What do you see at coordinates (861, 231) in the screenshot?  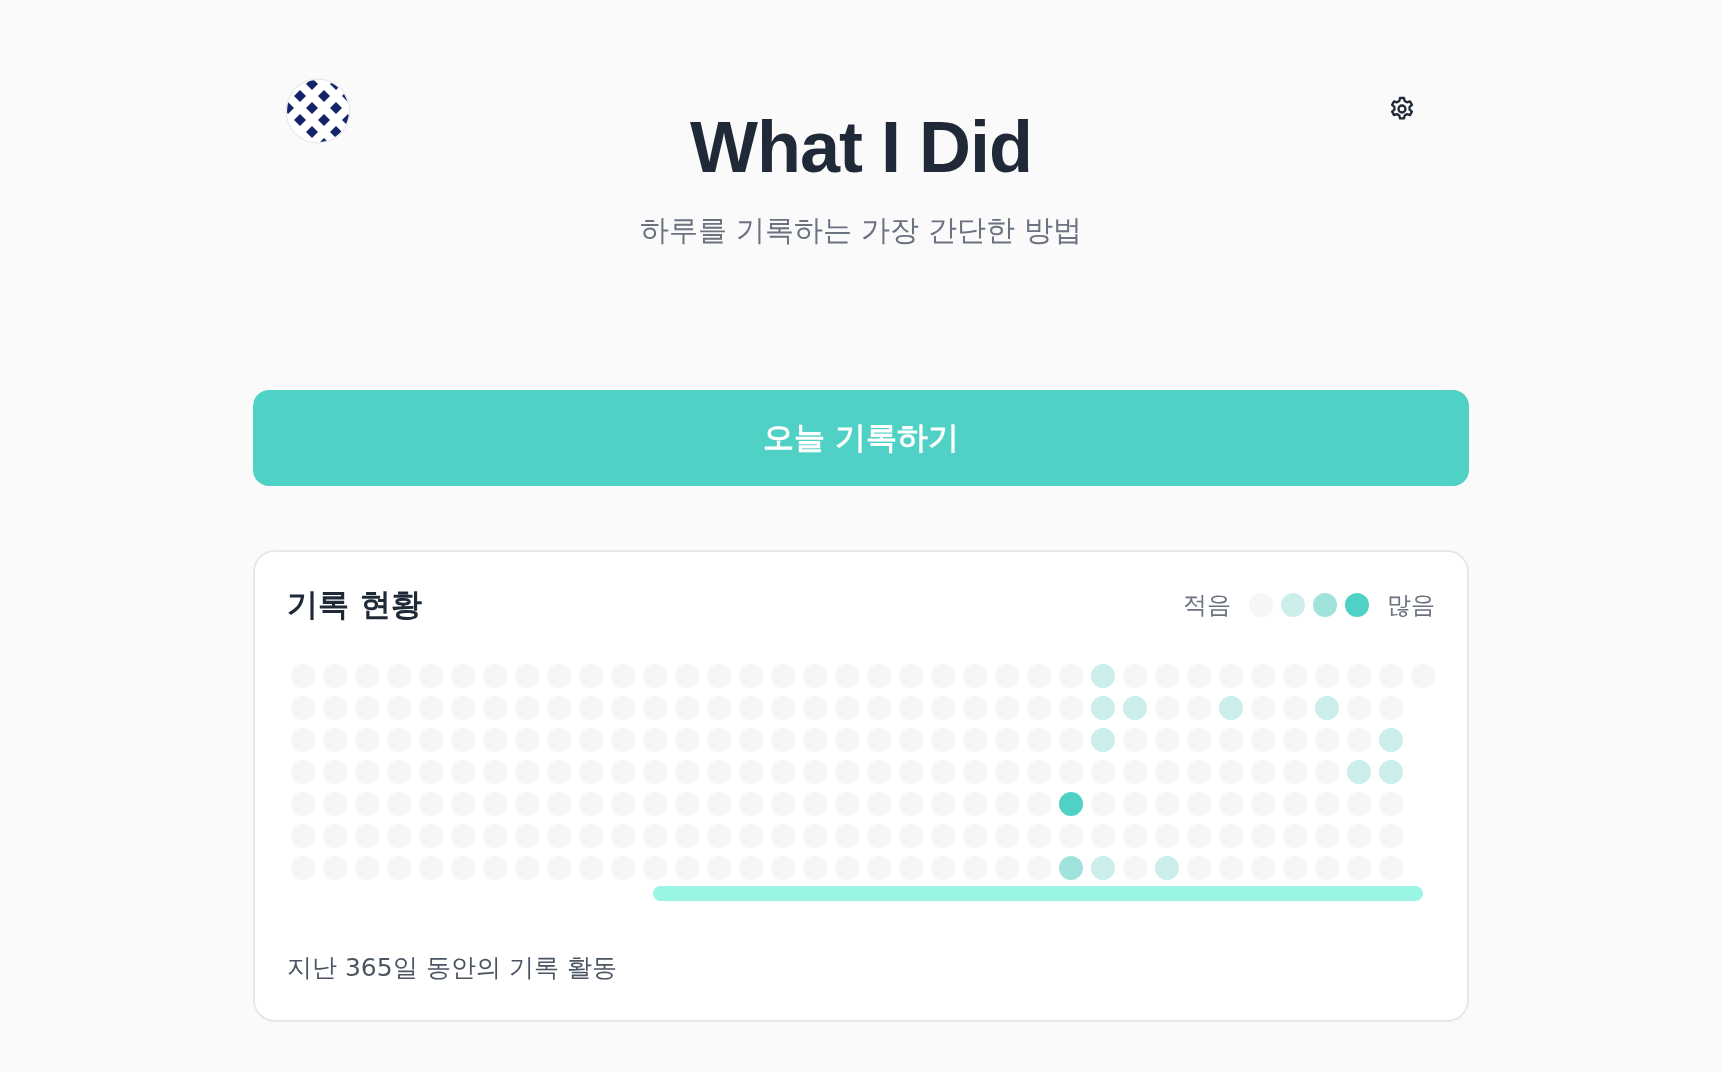 I see `app-subtitle: 하루를 기록하는 가장 간단한 방법` at bounding box center [861, 231].